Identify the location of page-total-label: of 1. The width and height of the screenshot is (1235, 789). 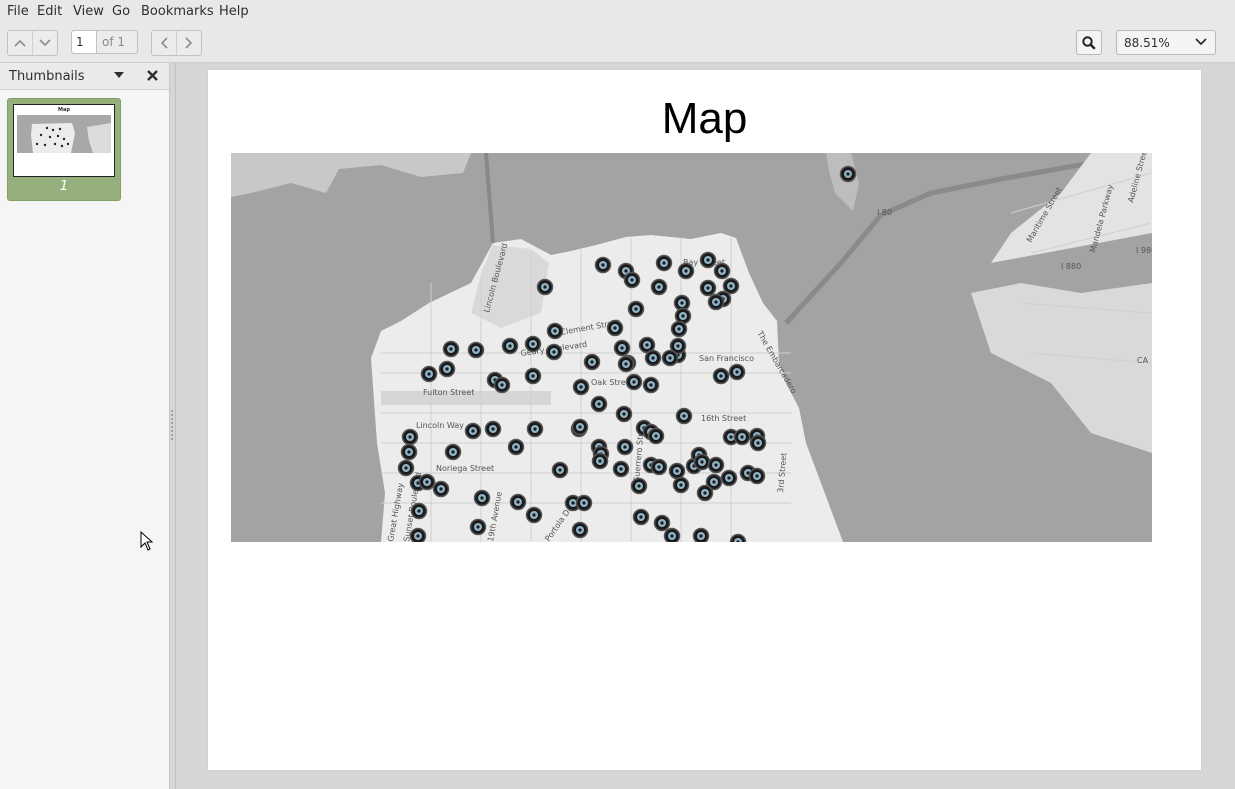
(114, 42).